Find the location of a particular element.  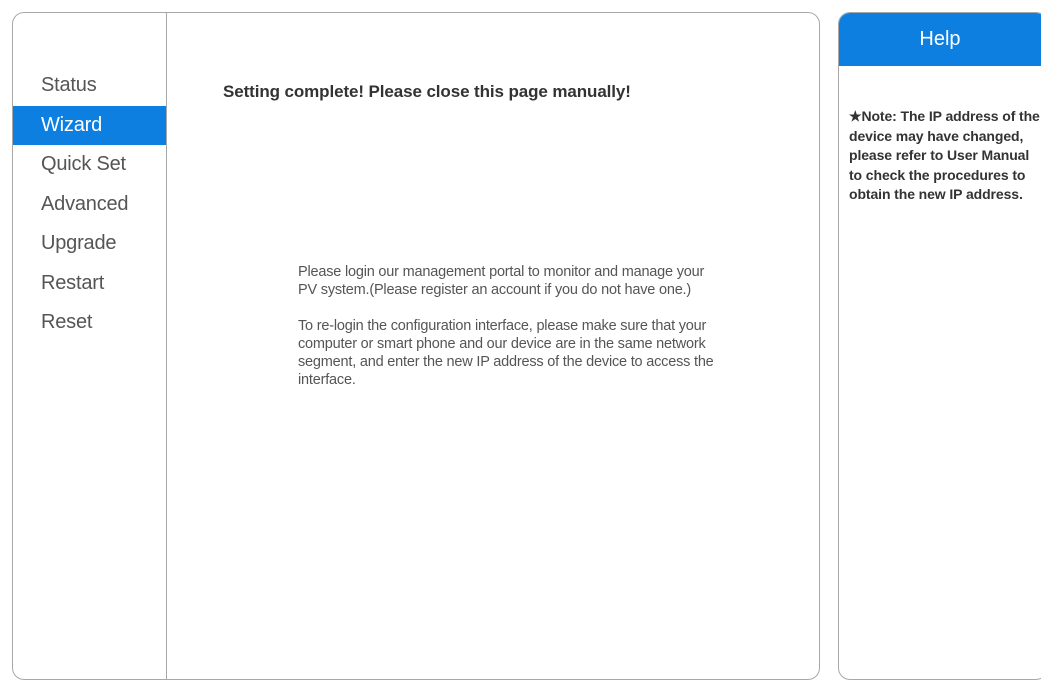

sidebar-item-upgrade: Upgrade is located at coordinates (89, 244).